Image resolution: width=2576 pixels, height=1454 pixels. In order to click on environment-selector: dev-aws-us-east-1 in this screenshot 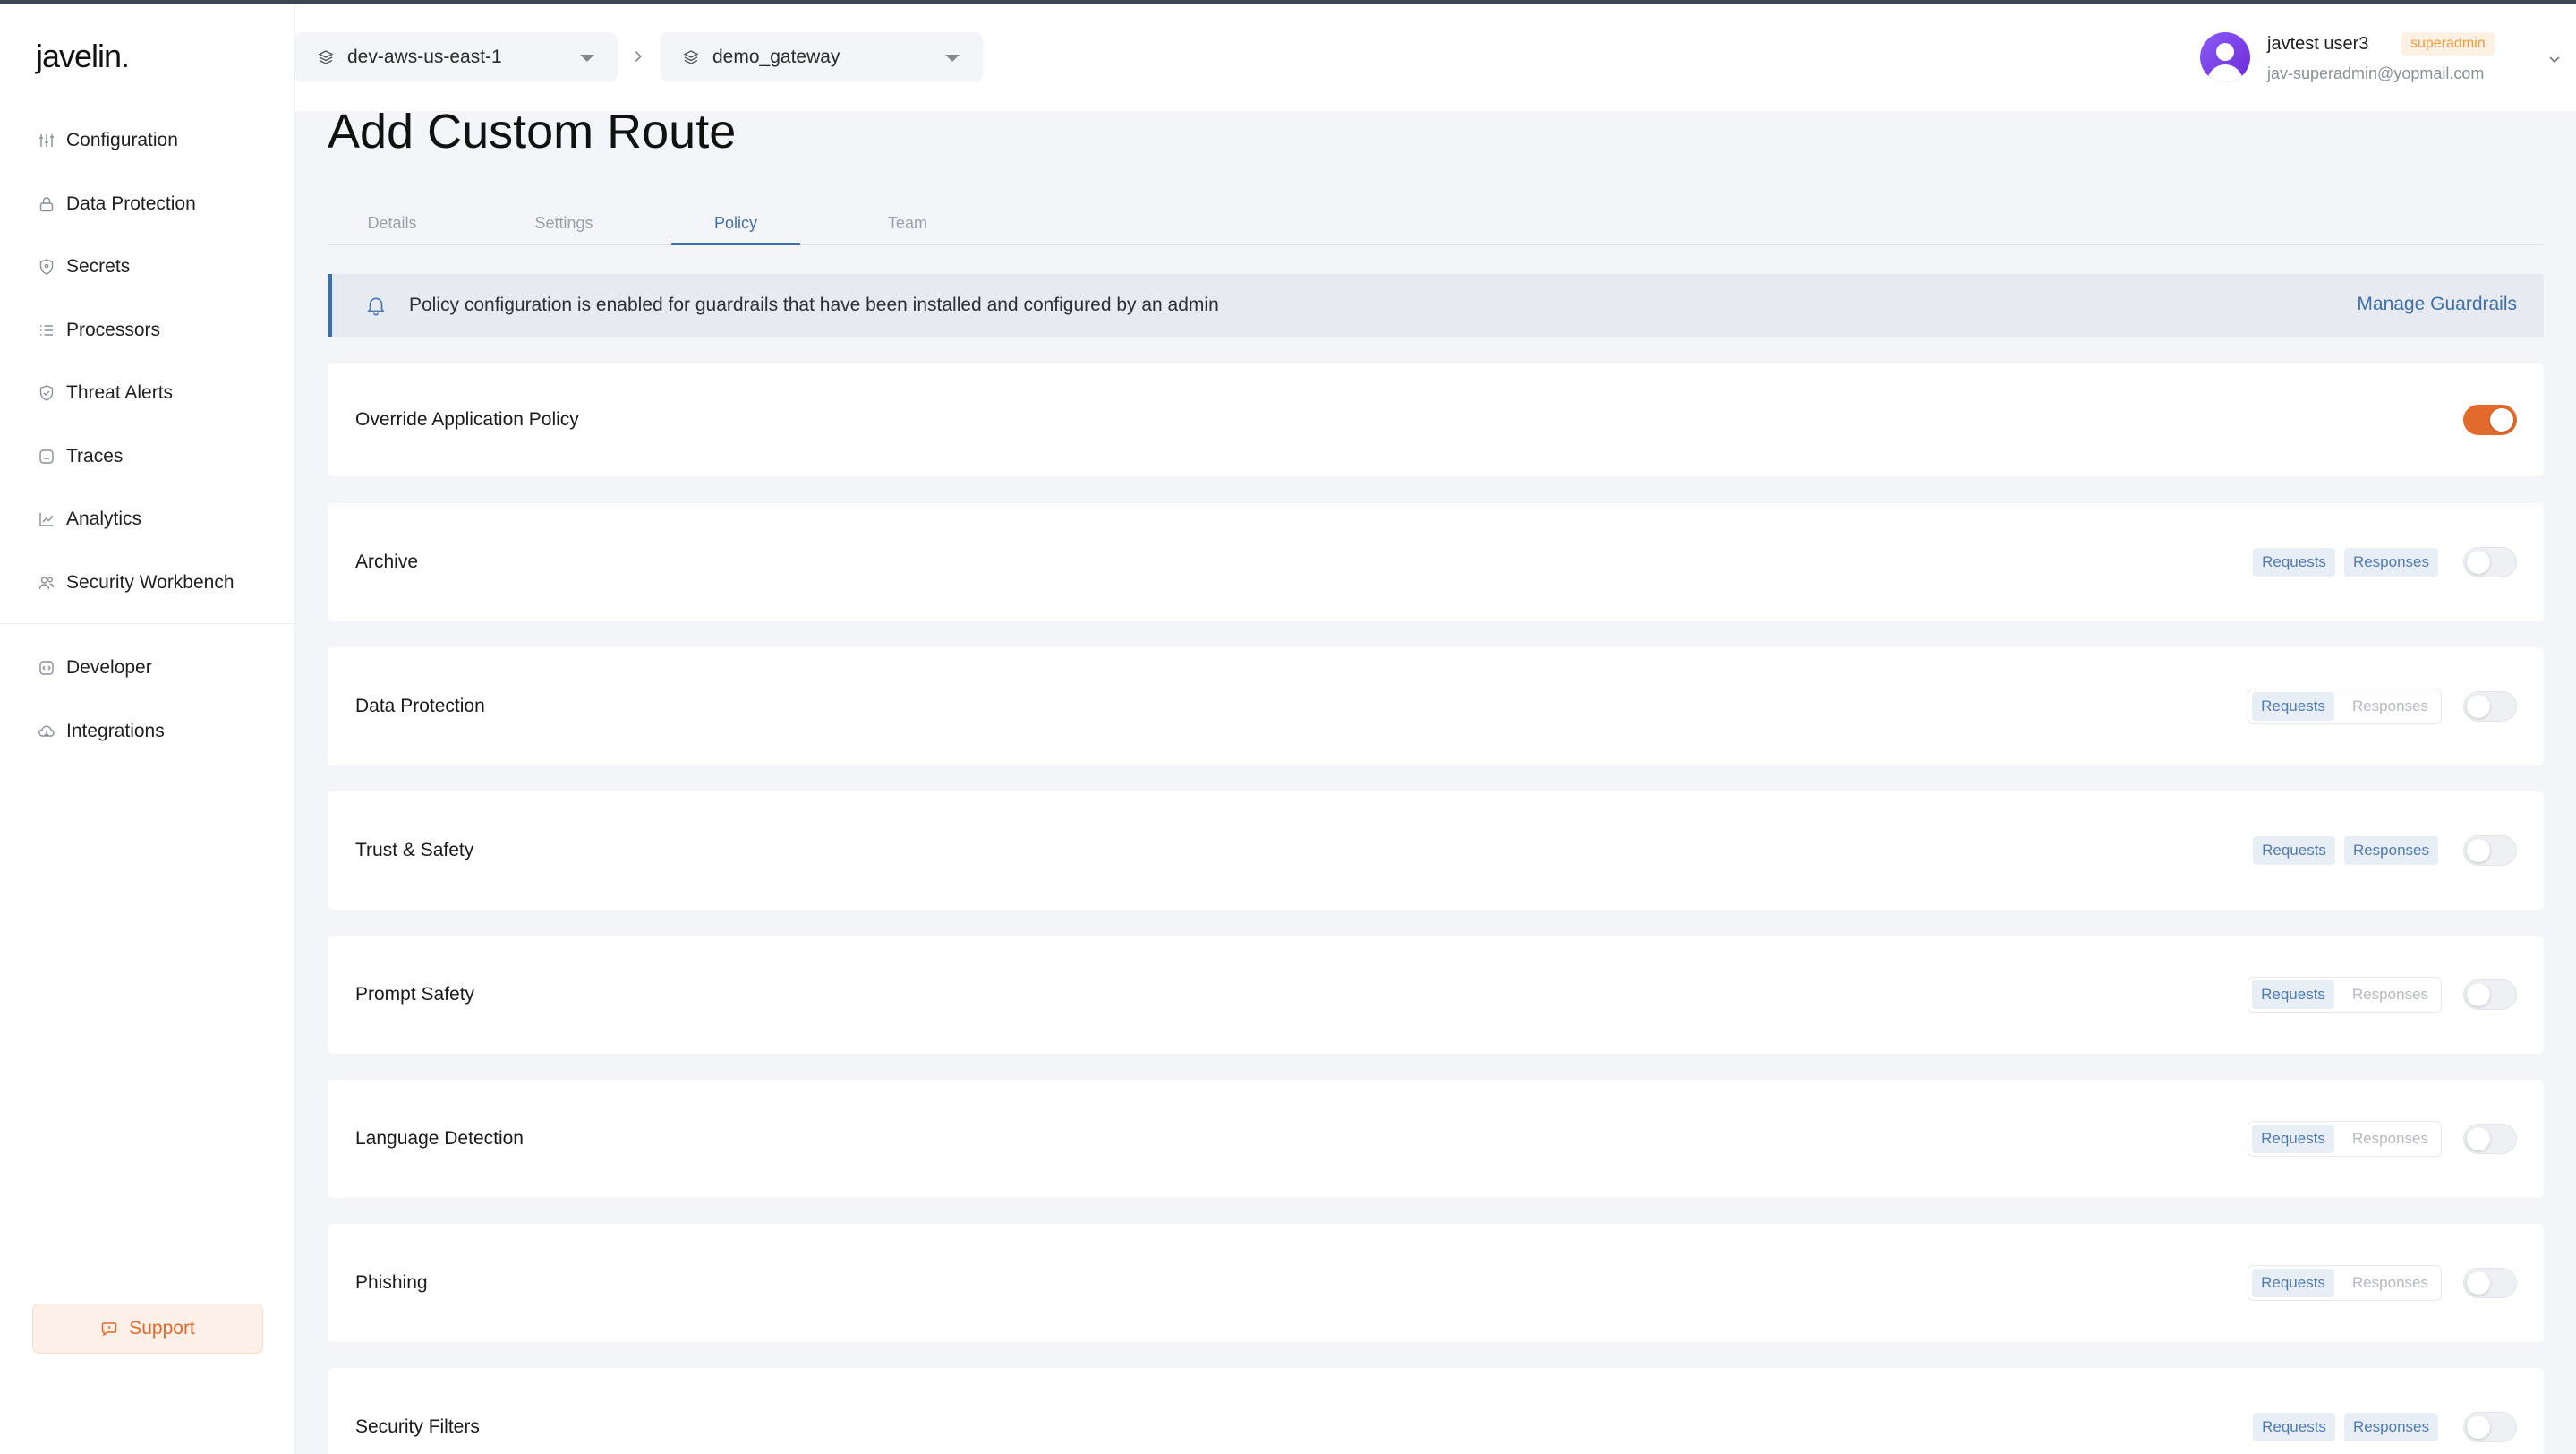, I will do `click(456, 57)`.